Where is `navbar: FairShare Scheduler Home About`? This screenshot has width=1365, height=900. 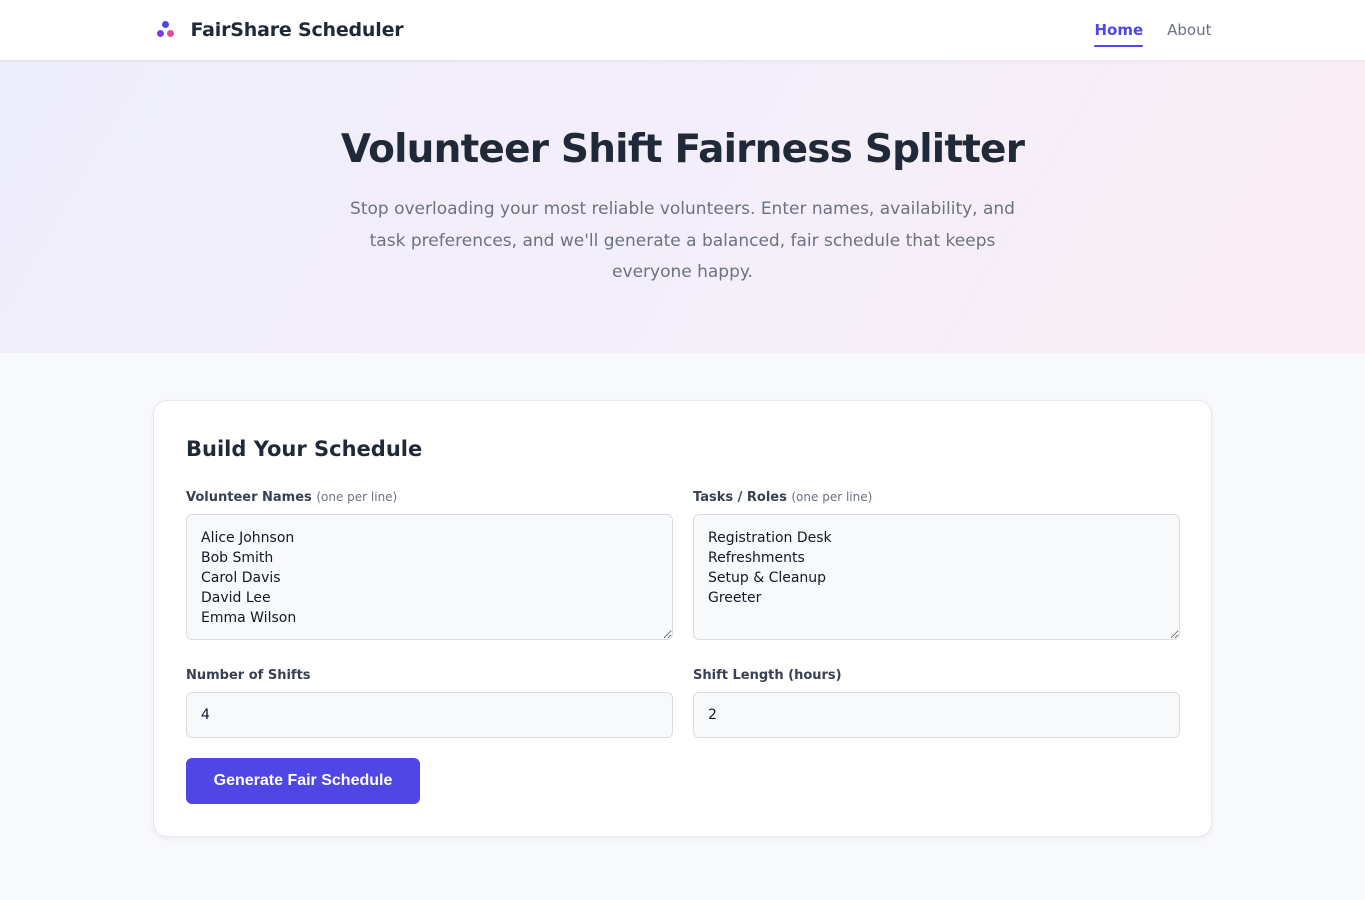 navbar: FairShare Scheduler Home About is located at coordinates (682, 30).